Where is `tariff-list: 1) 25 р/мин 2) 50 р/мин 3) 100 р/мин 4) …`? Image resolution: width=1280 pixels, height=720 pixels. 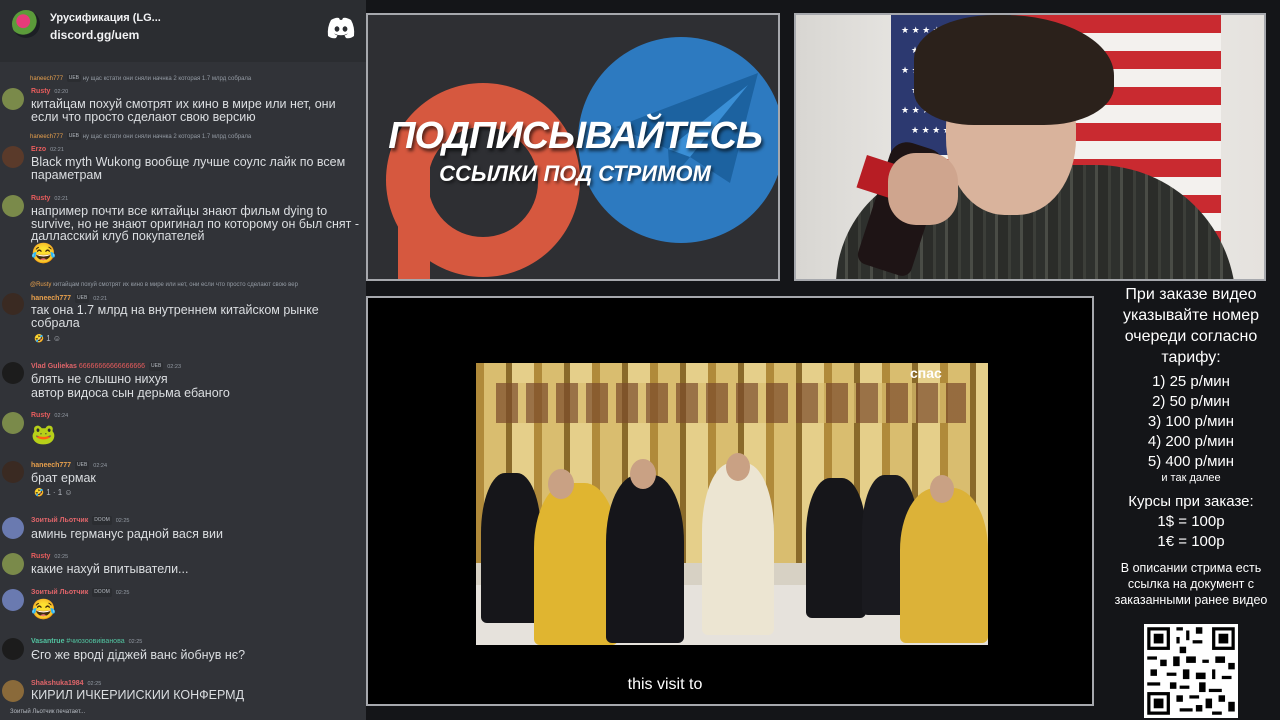 tariff-list: 1) 25 р/мин 2) 50 р/мин 3) 100 р/мин 4) … is located at coordinates (1190, 428).